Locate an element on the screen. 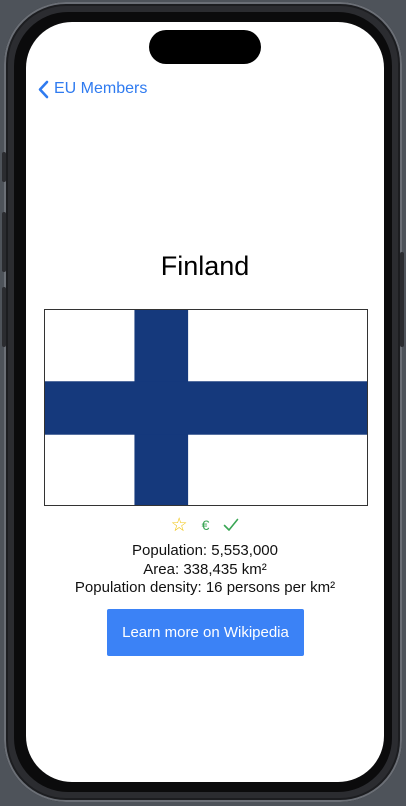 This screenshot has height=806, width=406. volume-up-button is located at coordinates (4, 242).